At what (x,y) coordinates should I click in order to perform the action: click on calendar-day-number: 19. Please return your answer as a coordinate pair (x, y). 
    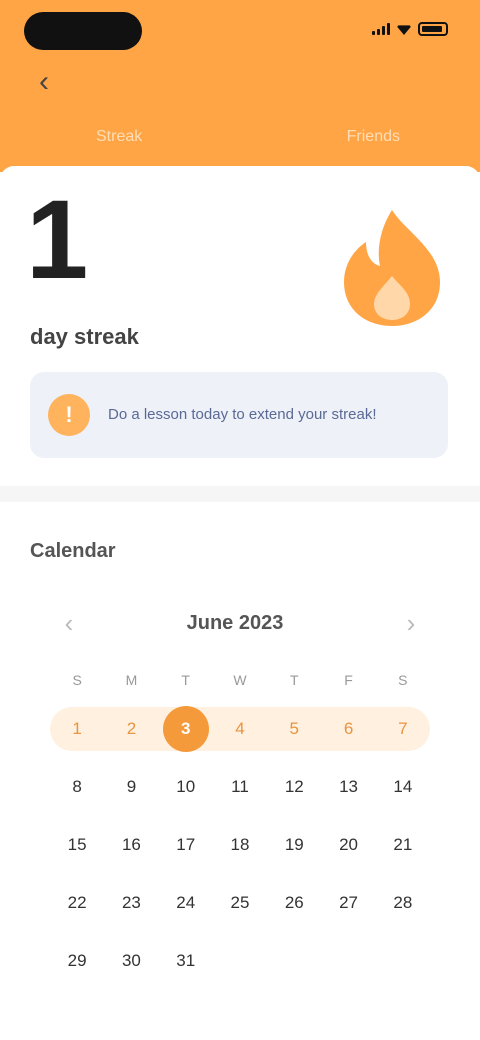
    Looking at the image, I should click on (294, 844).